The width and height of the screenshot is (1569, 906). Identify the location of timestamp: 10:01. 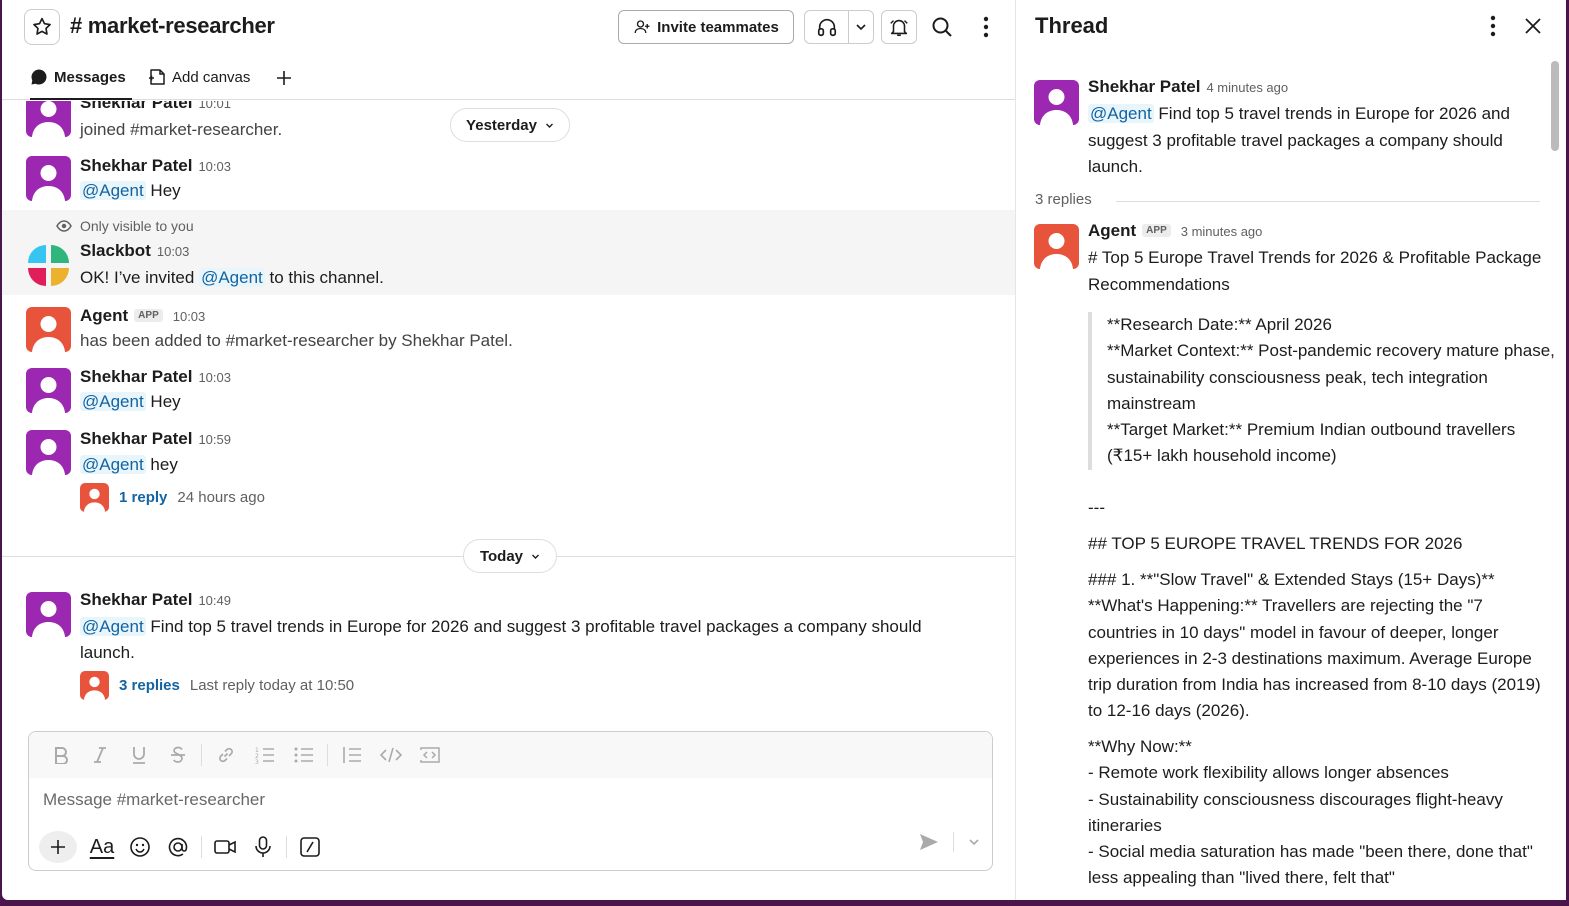
(214, 106).